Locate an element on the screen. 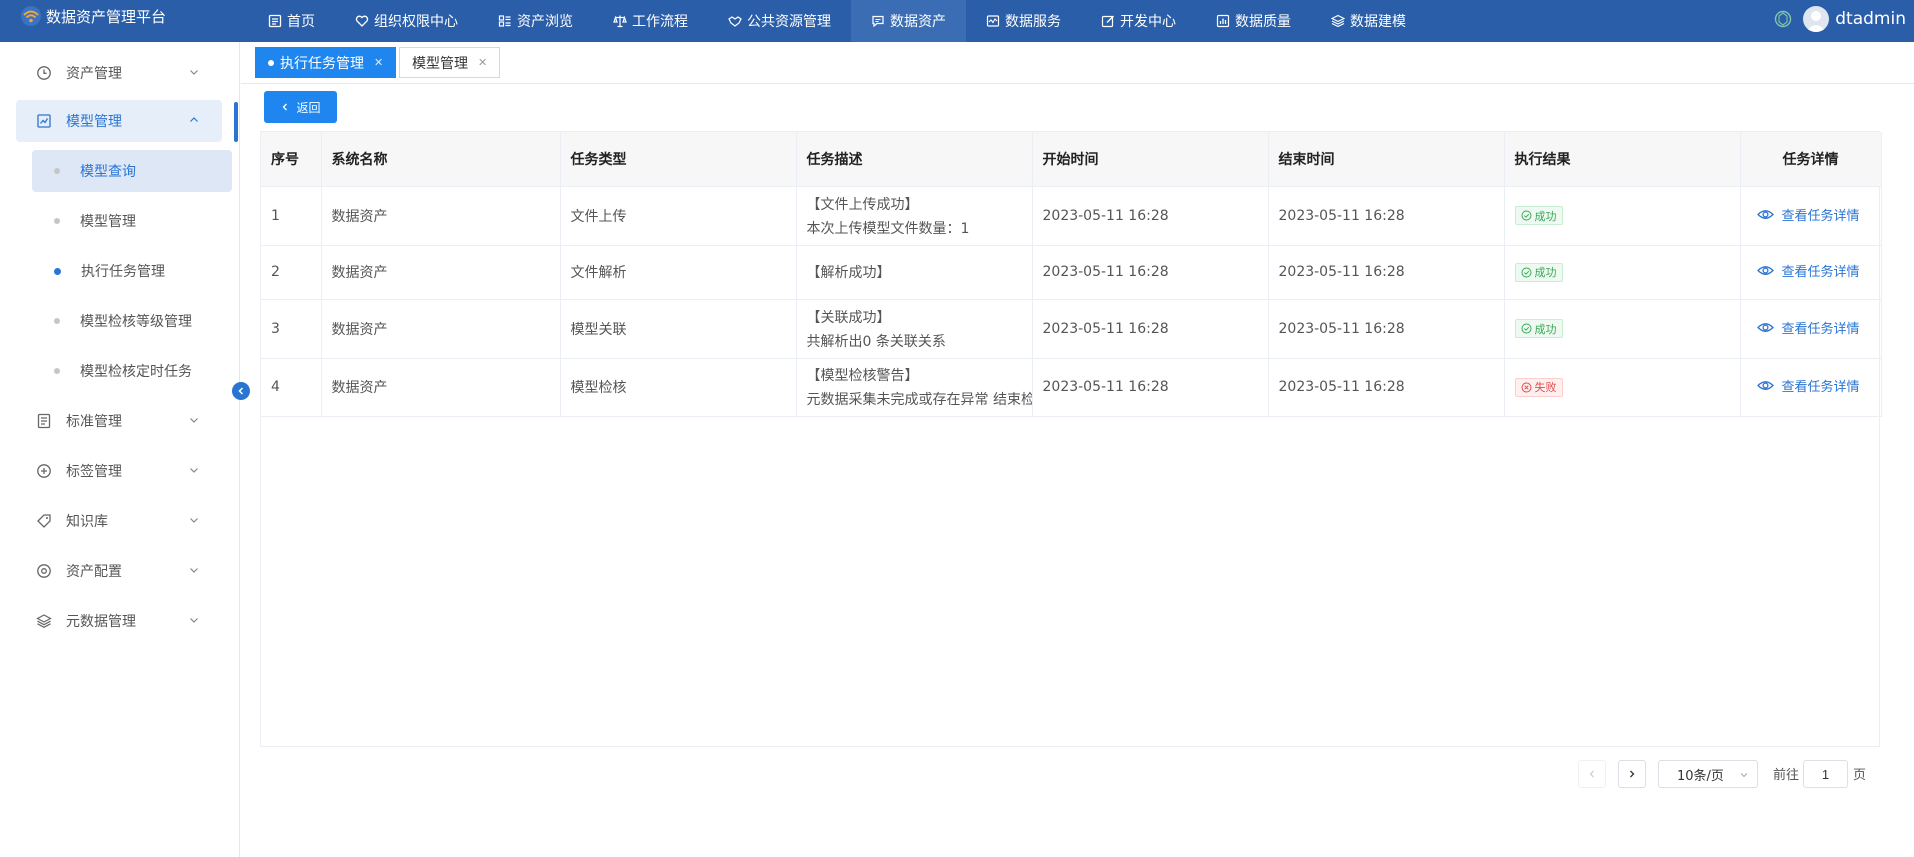  sidebar-item-metadata-mgmt: 元数据管理 is located at coordinates (119, 621).